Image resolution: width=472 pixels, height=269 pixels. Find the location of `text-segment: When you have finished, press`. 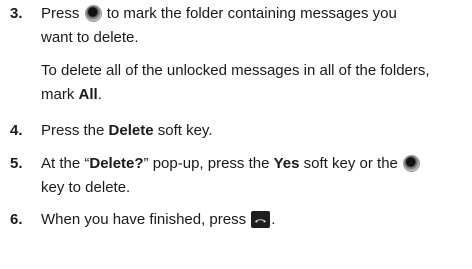

text-segment: When you have finished, press is located at coordinates (144, 219).